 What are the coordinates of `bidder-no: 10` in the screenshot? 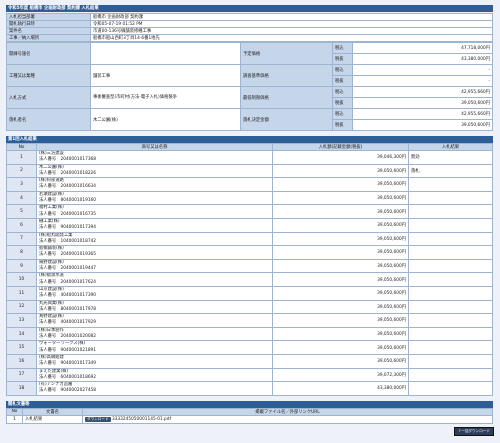 It's located at (21, 279).